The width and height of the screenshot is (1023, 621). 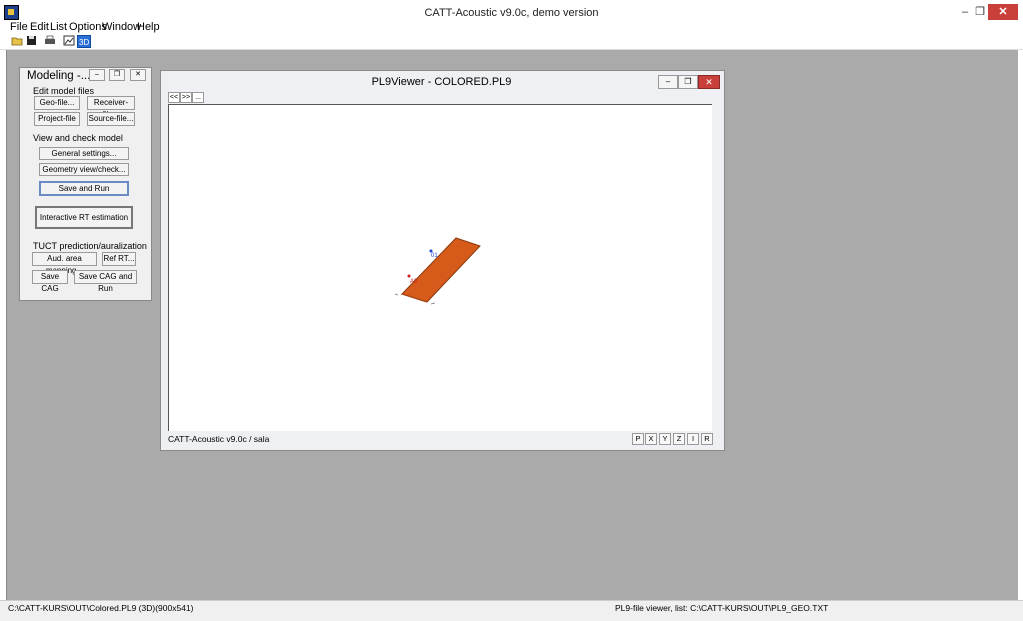 I want to click on save-cag-button: Save CAG, so click(x=50, y=281).